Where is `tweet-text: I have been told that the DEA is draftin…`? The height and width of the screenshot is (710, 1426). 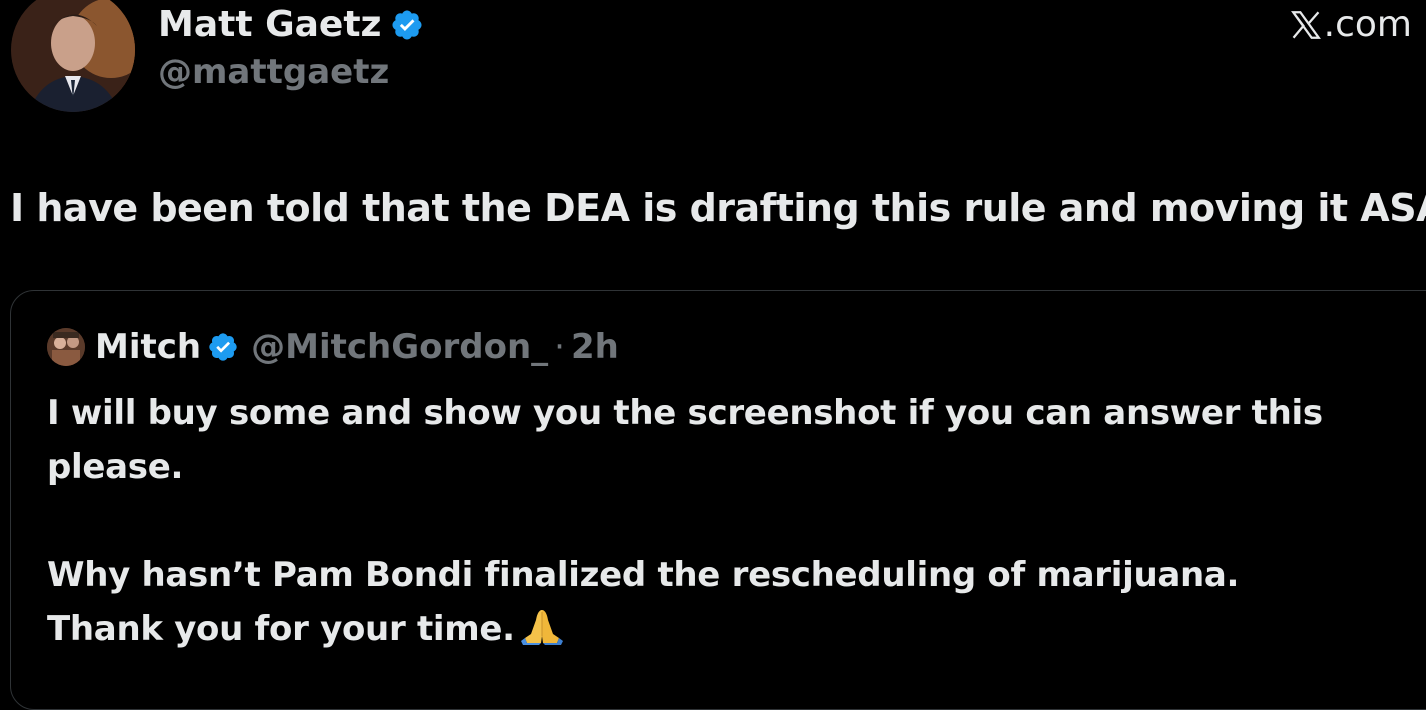
tweet-text: I have been told that the DEA is draftin… is located at coordinates (718, 208).